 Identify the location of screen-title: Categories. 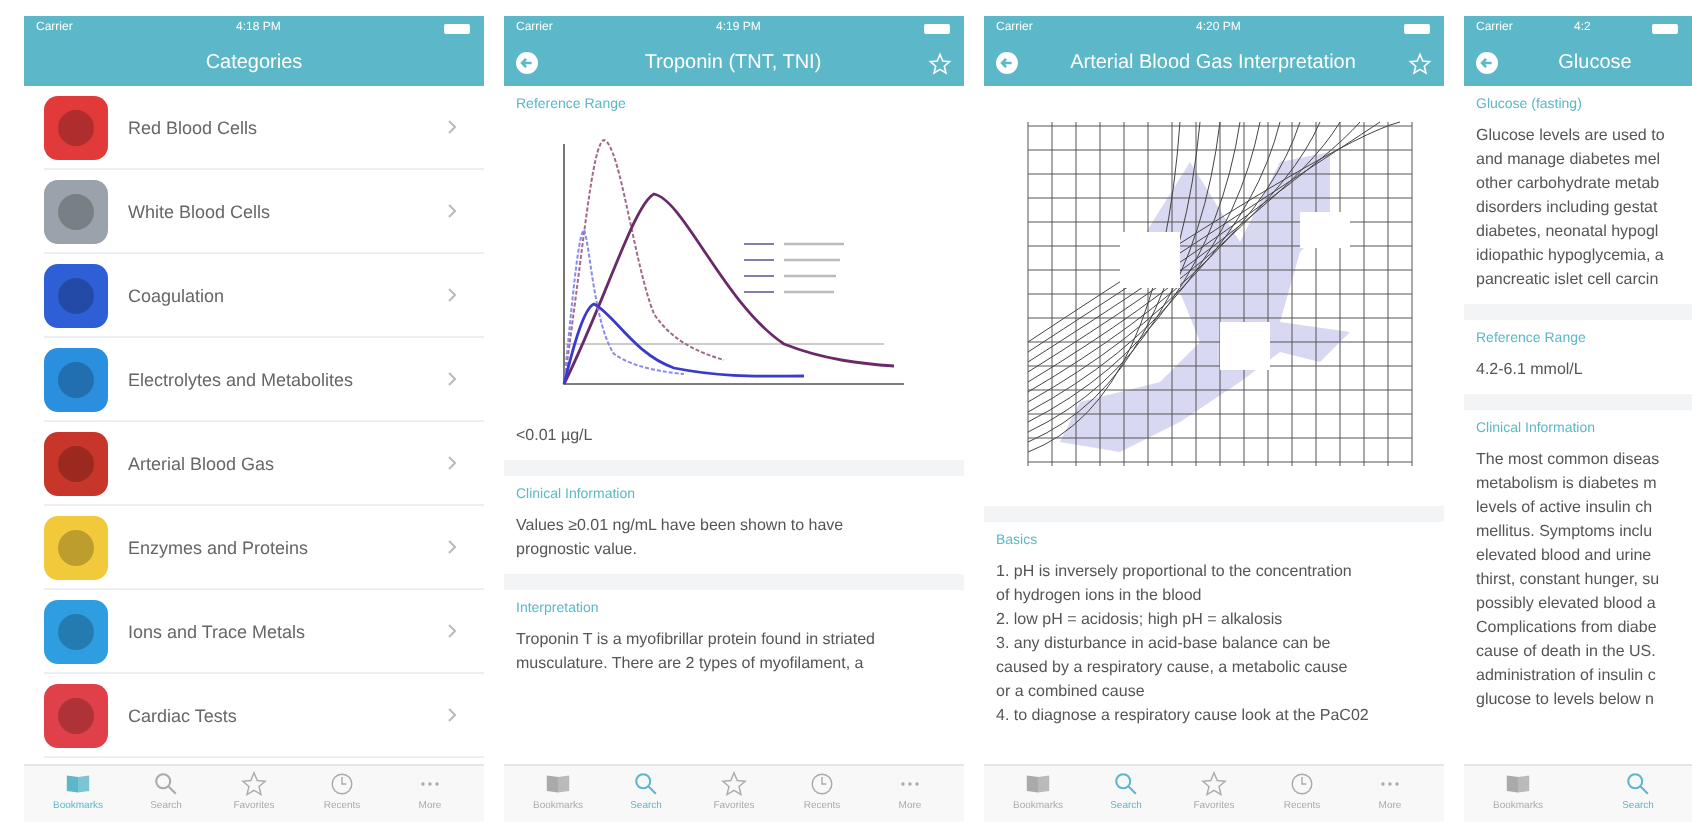
(254, 63).